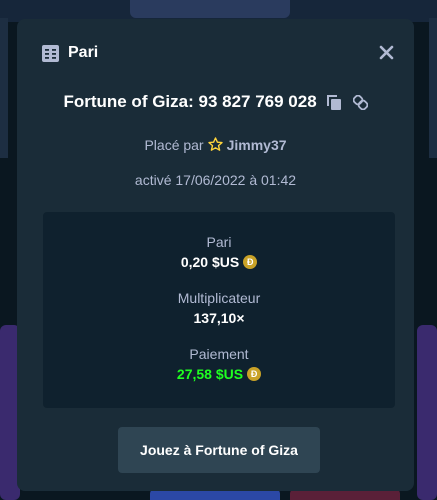 This screenshot has width=437, height=500. Describe the element at coordinates (210, 9) in the screenshot. I see `background-thumbnail` at that location.